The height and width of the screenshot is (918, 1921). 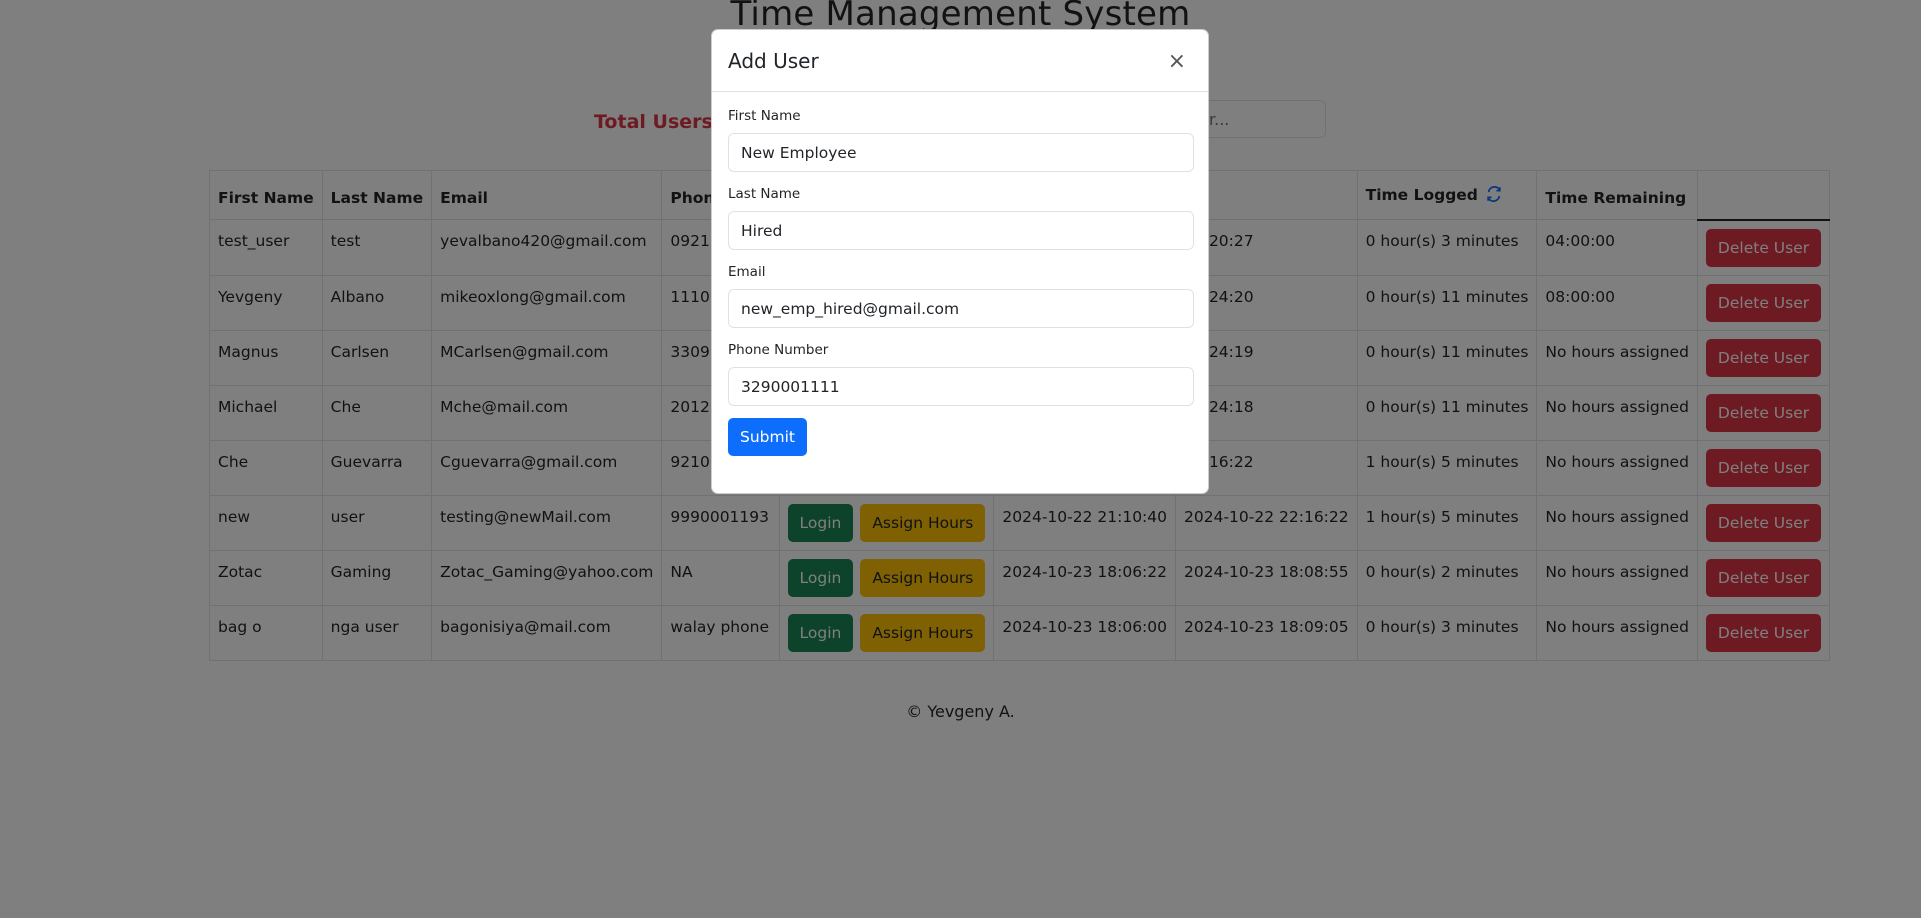 What do you see at coordinates (961, 386) in the screenshot?
I see `phone-input` at bounding box center [961, 386].